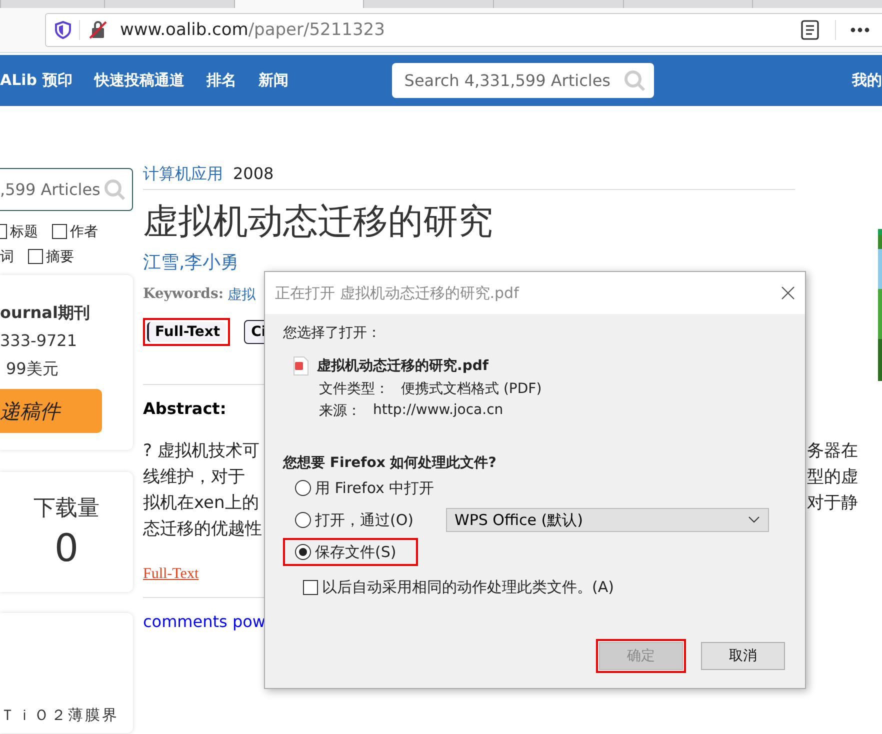  What do you see at coordinates (832, 477) in the screenshot?
I see `abstract-text: 型的虚` at bounding box center [832, 477].